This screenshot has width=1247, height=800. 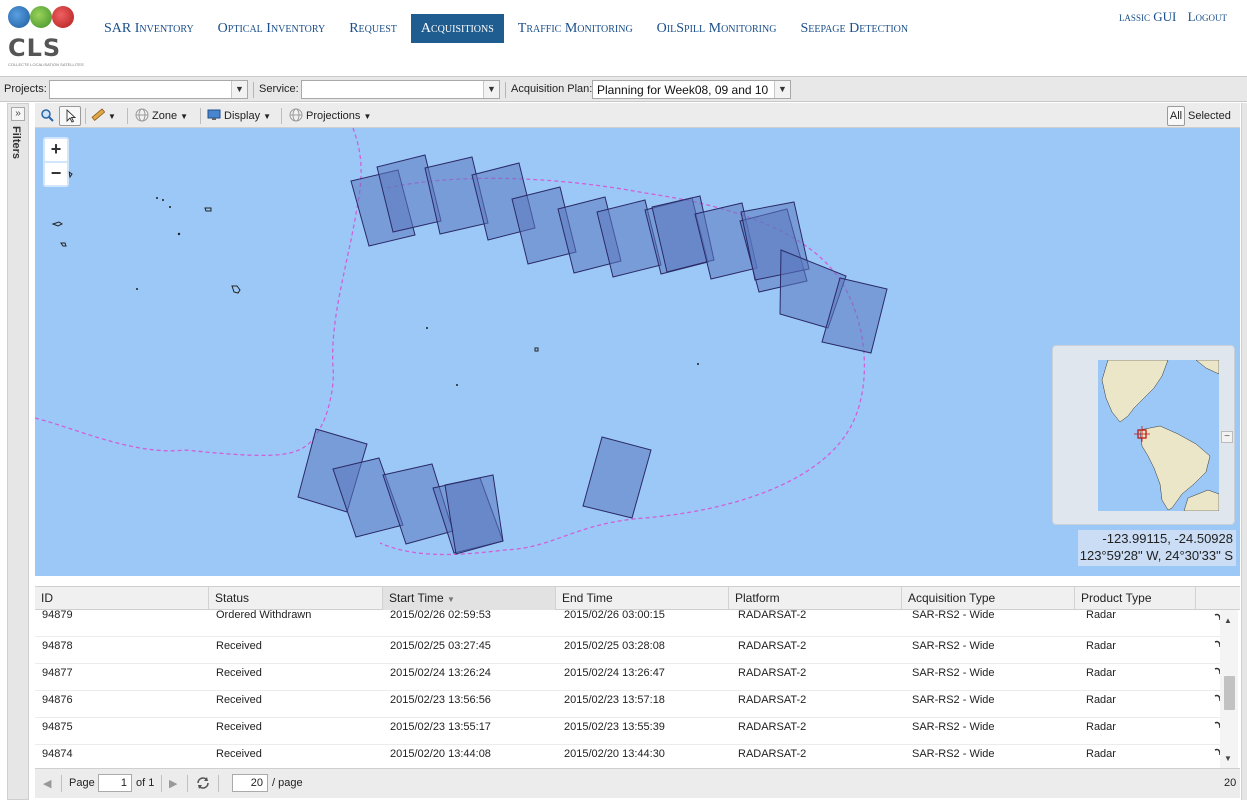 What do you see at coordinates (57, 727) in the screenshot?
I see `cell-id: 94875` at bounding box center [57, 727].